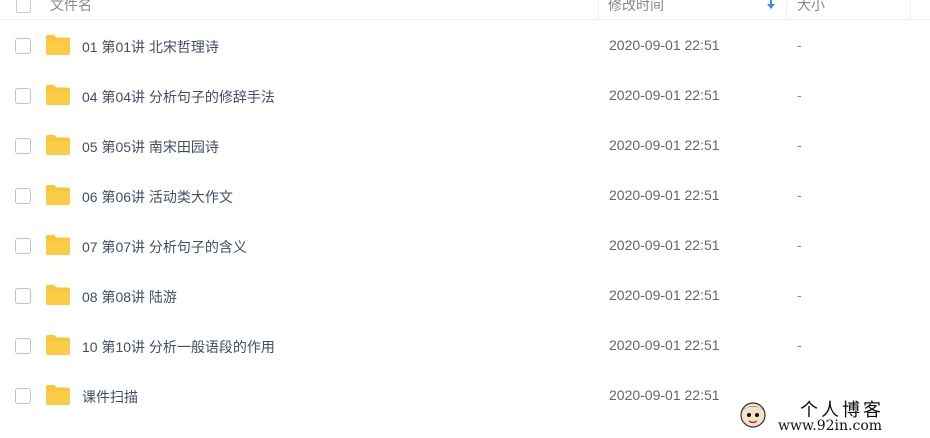 The height and width of the screenshot is (438, 930). I want to click on file-row: 07 第07讲 分析句子的含义 2020-09-01 22:51 -, so click(465, 246).